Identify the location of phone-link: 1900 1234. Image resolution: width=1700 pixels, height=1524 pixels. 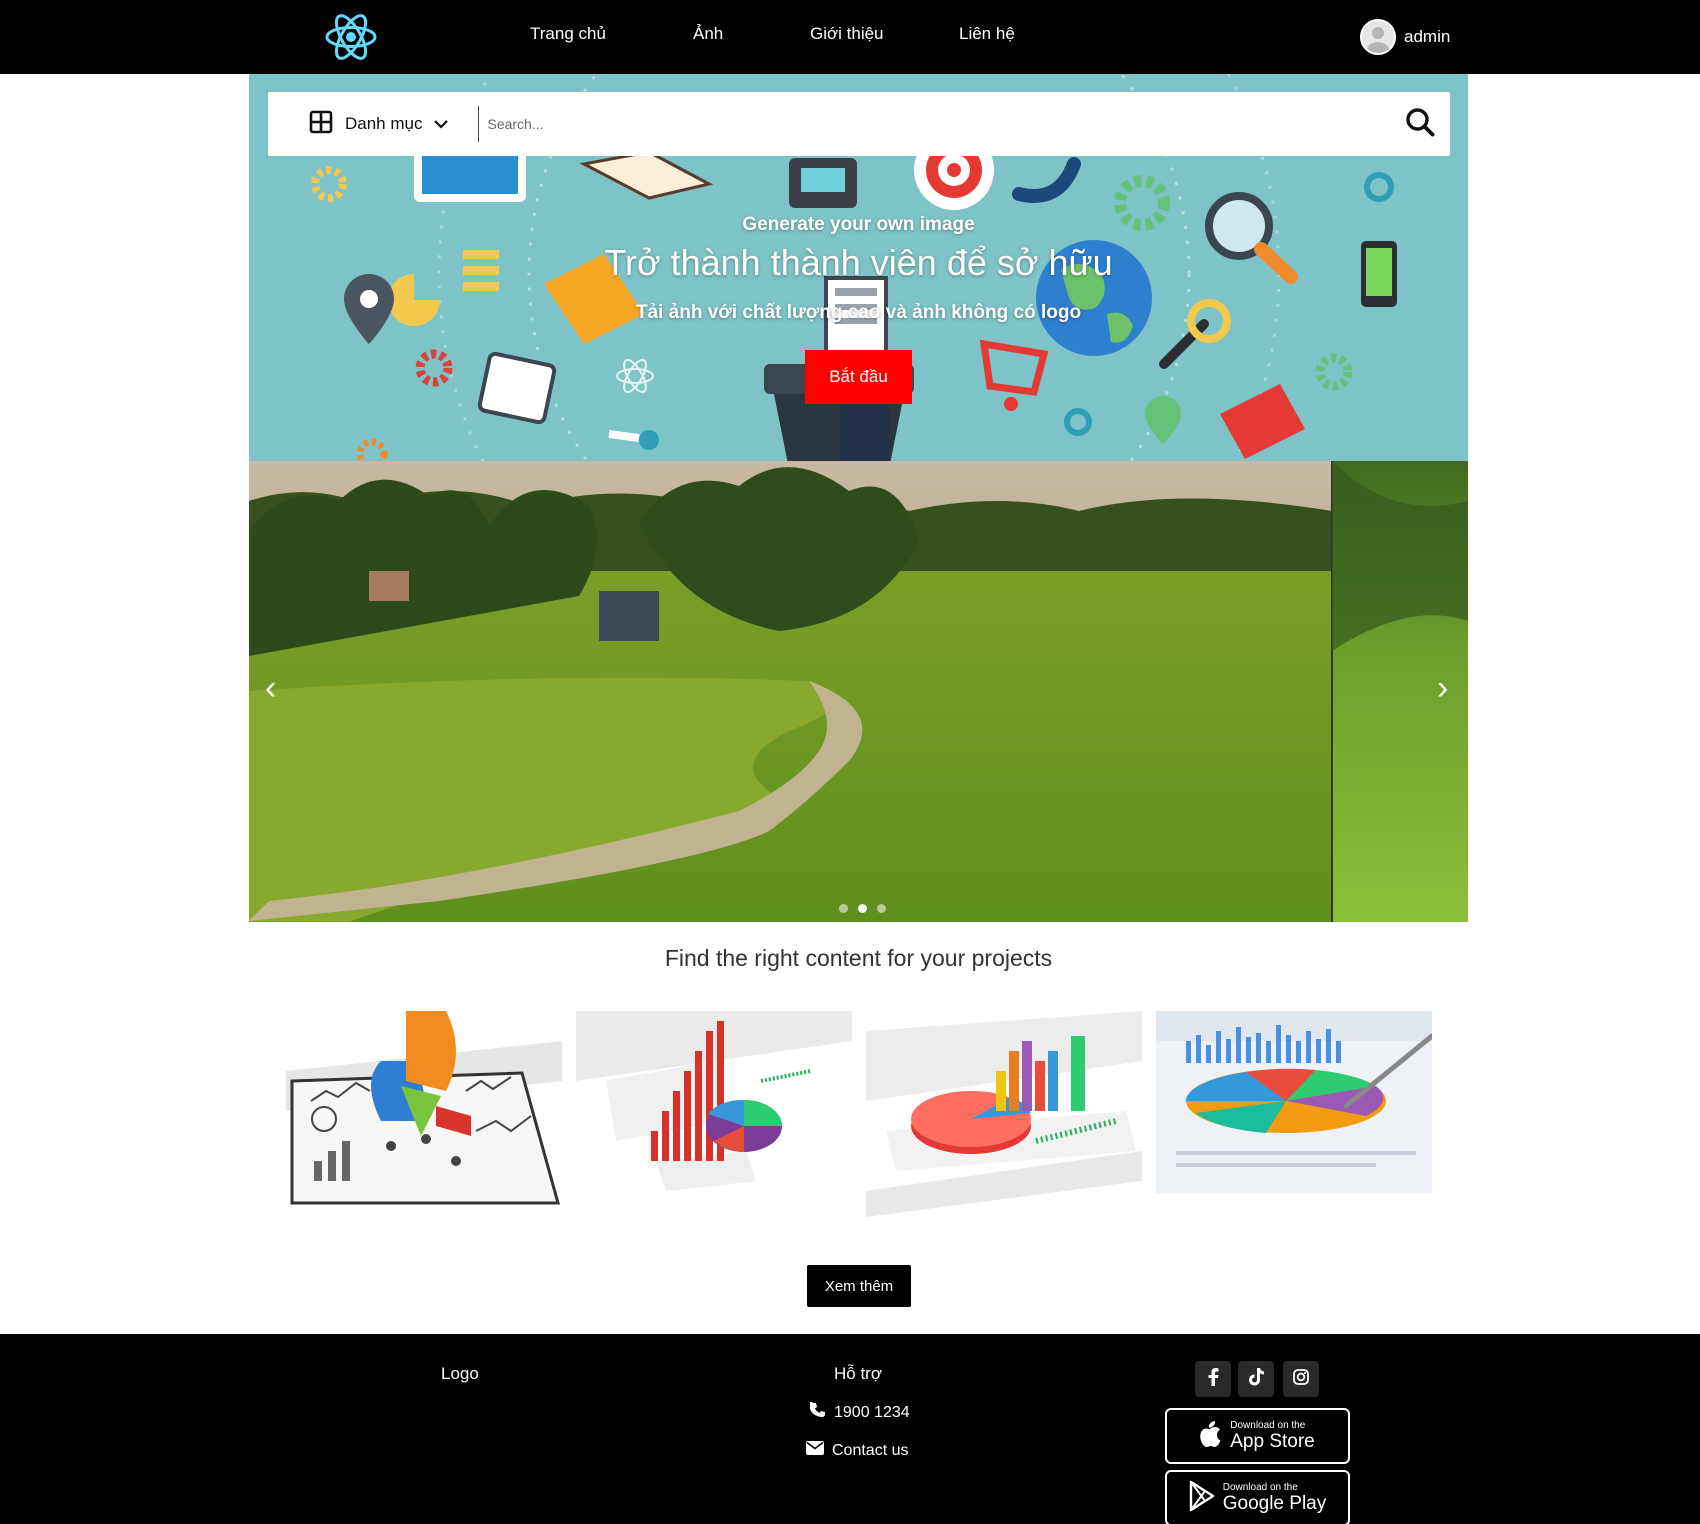
(859, 1412).